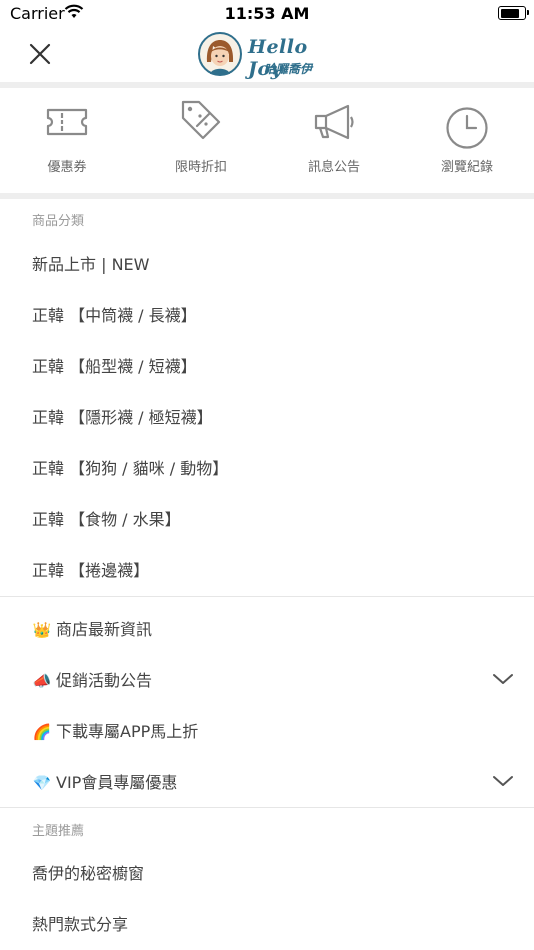 Image resolution: width=534 pixels, height=950 pixels. Describe the element at coordinates (117, 782) in the screenshot. I see `menu-item-label: VIP會員專屬優惠` at that location.